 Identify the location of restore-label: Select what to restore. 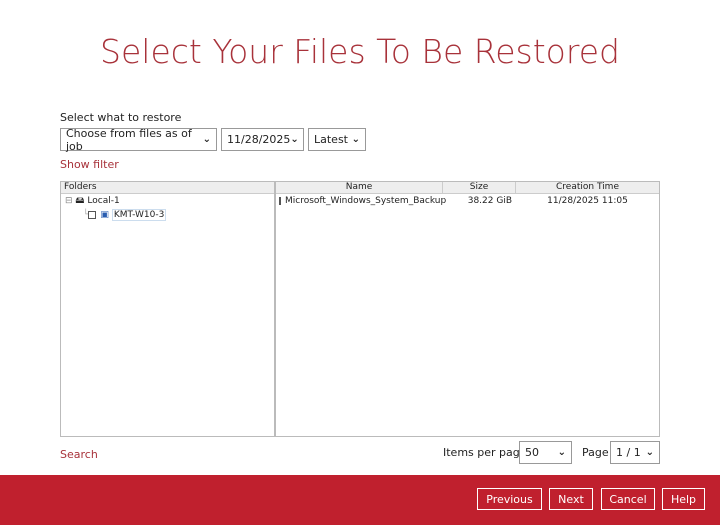
(121, 117).